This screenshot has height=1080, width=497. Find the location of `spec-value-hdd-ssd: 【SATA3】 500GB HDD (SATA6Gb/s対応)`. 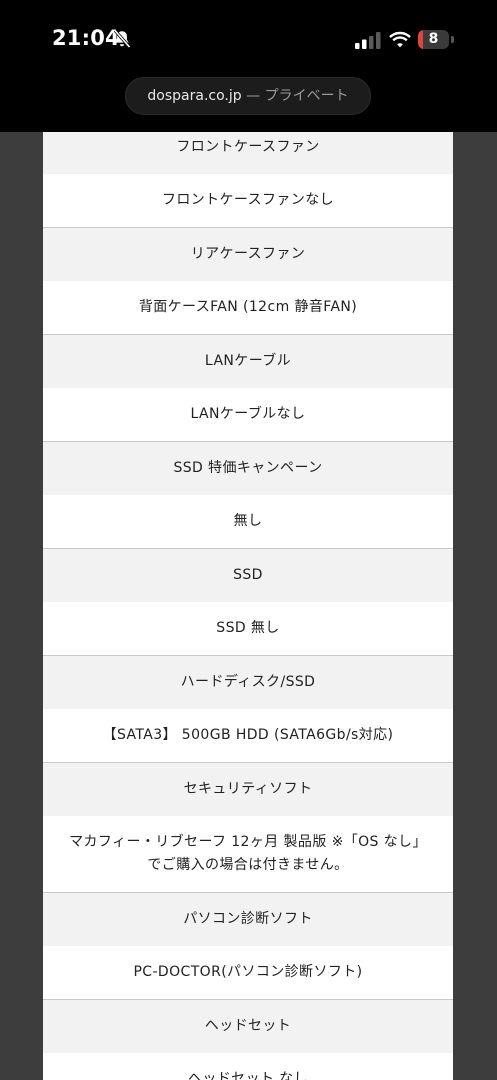

spec-value-hdd-ssd: 【SATA3】 500GB HDD (SATA6Gb/s対応) is located at coordinates (248, 735).